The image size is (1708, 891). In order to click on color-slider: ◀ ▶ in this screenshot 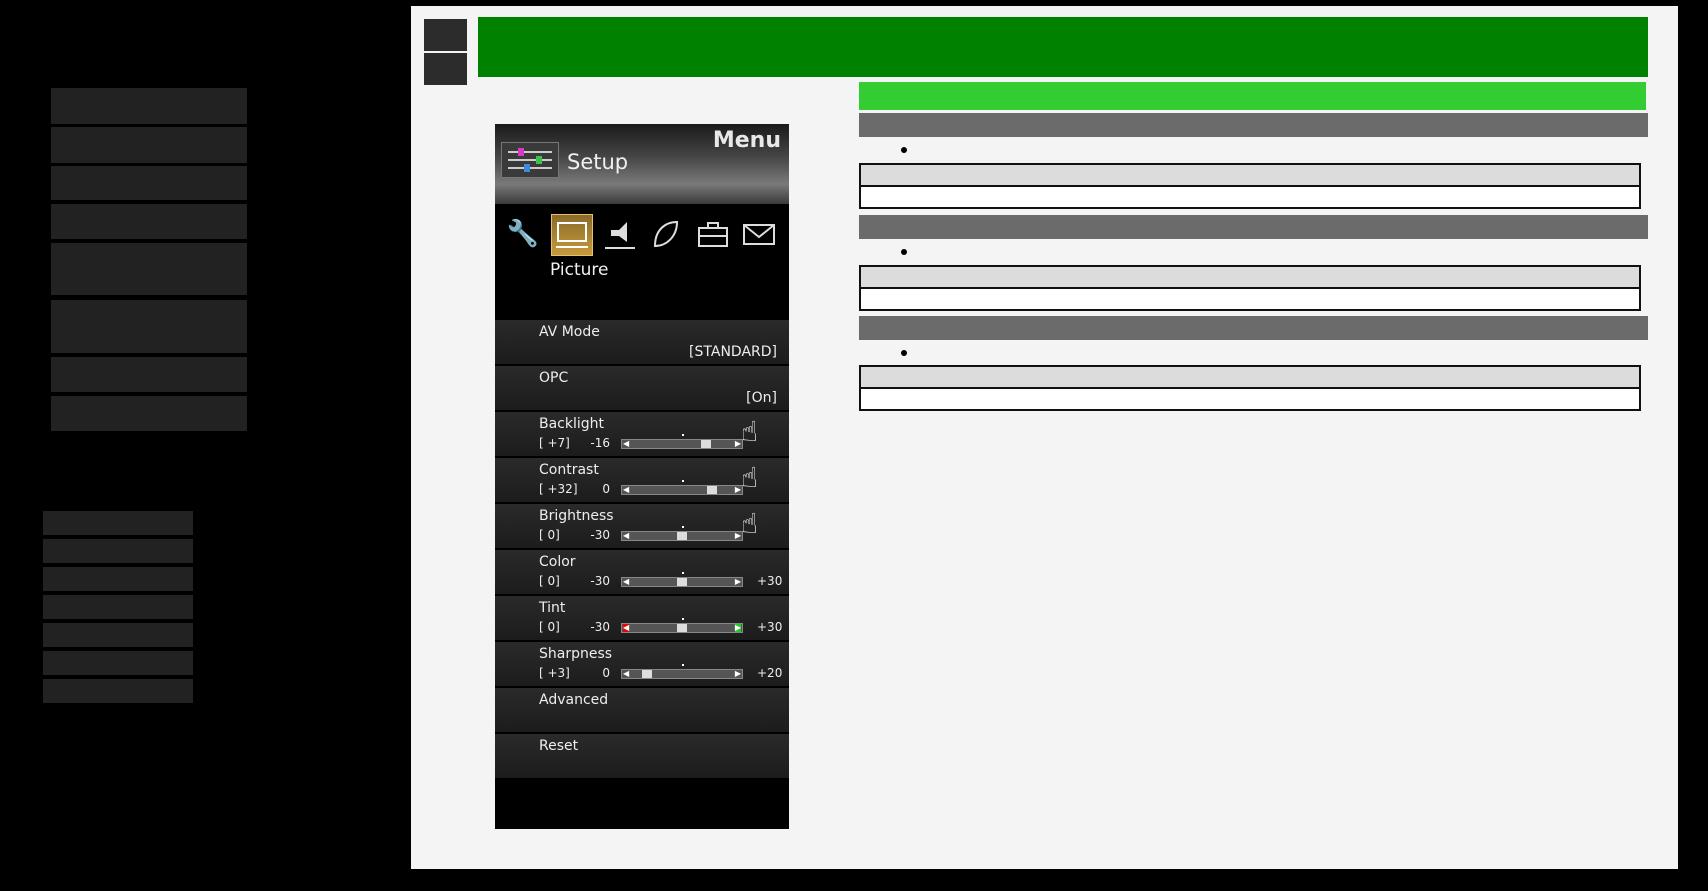, I will do `click(682, 579)`.